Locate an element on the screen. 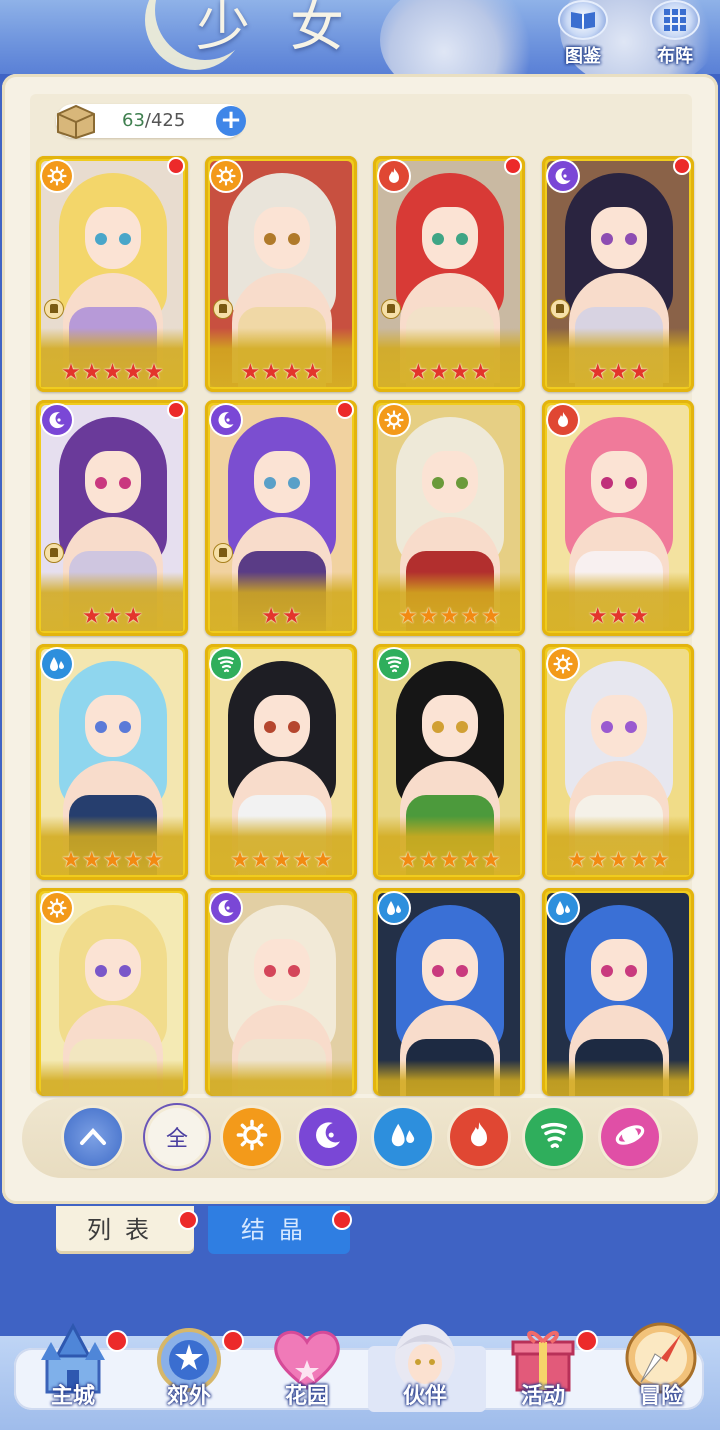  star-rating: ★★ is located at coordinates (281, 617).